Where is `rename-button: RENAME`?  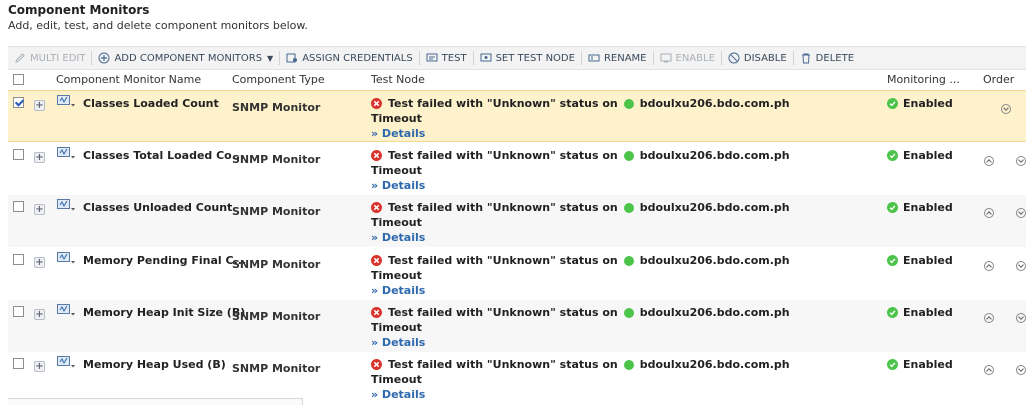 rename-button: RENAME is located at coordinates (617, 58).